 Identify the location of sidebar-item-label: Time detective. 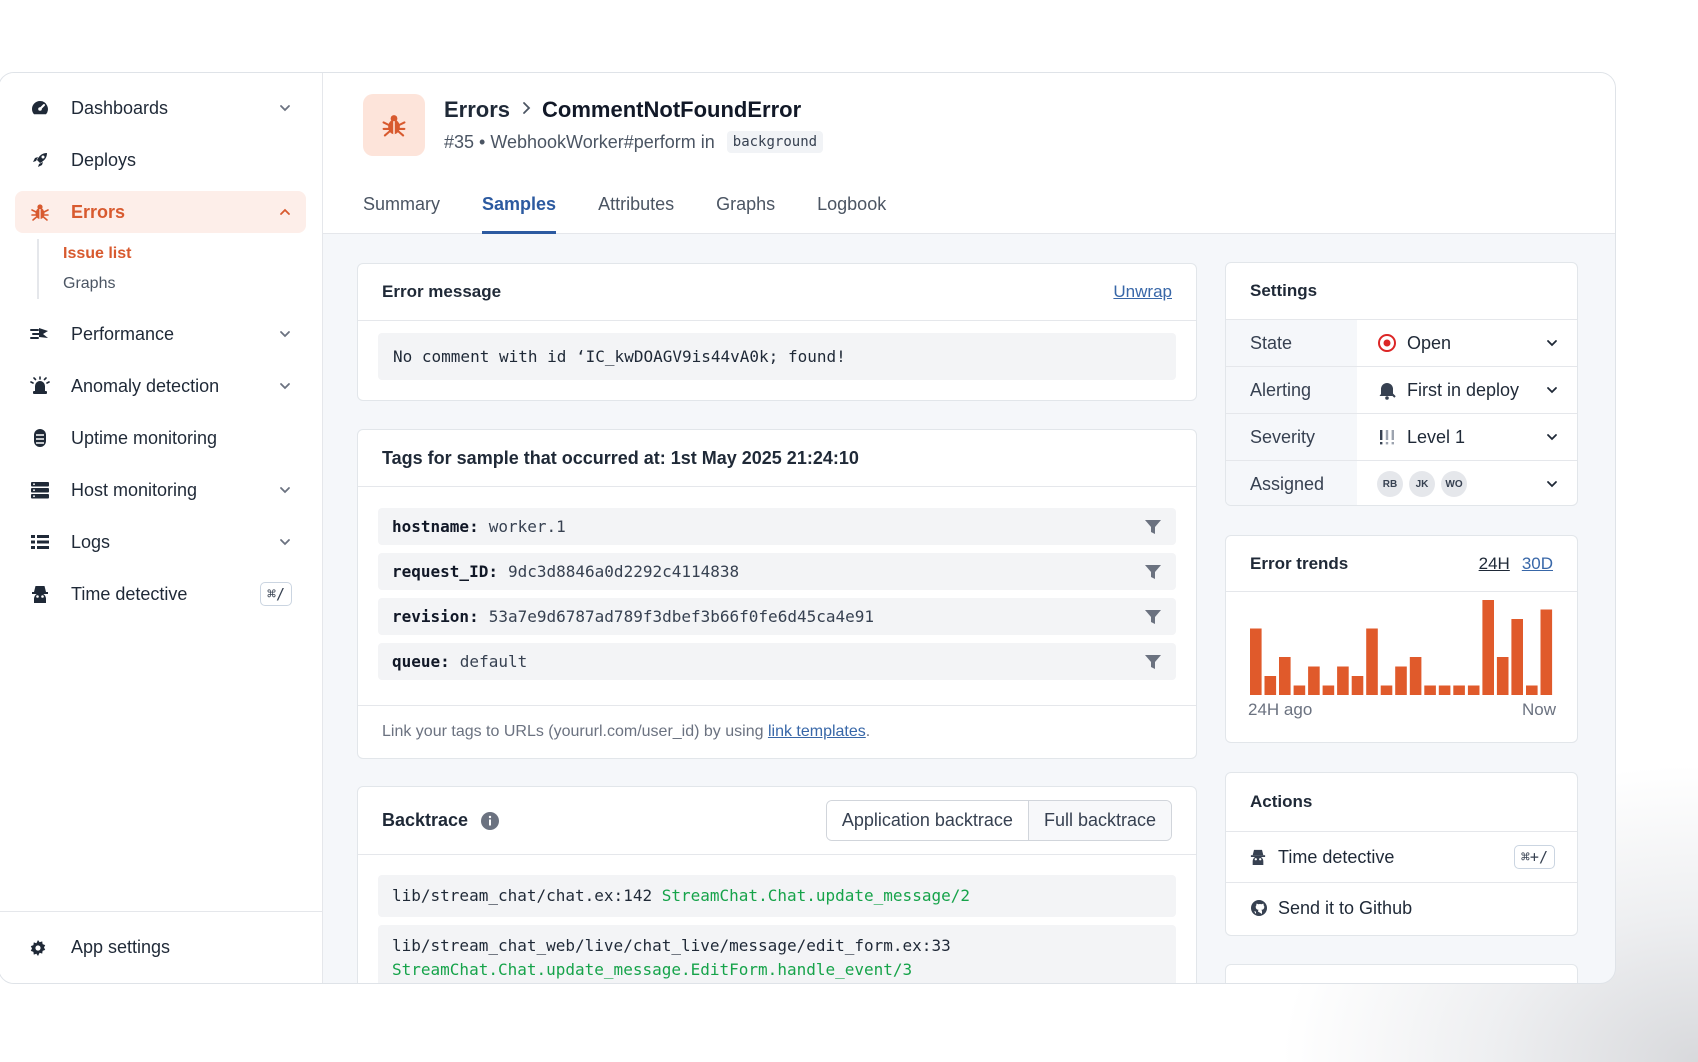
(129, 593).